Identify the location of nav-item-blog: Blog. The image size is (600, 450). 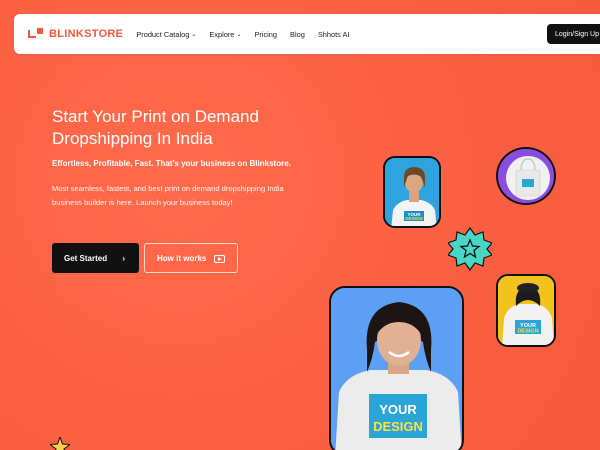
(297, 34).